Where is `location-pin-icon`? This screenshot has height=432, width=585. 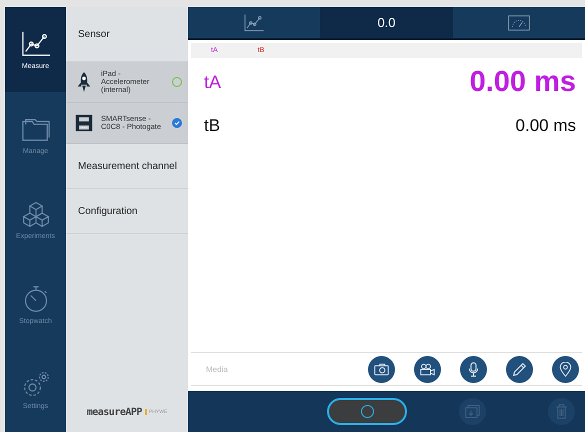 location-pin-icon is located at coordinates (565, 369).